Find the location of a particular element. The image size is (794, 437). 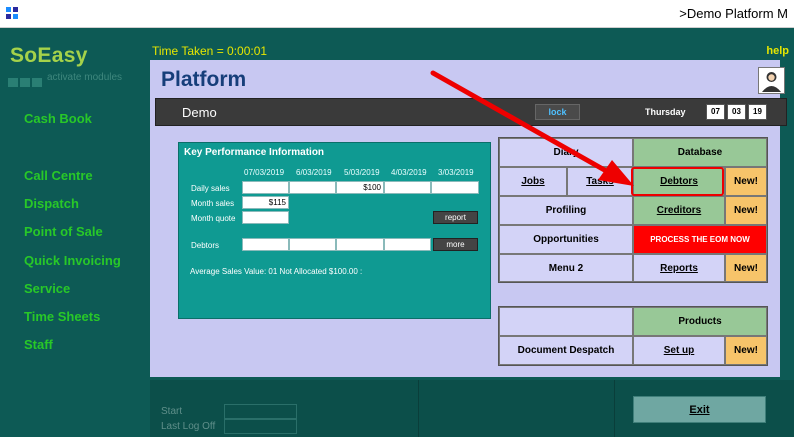

opportunities-button: Opportunities is located at coordinates (566, 239).